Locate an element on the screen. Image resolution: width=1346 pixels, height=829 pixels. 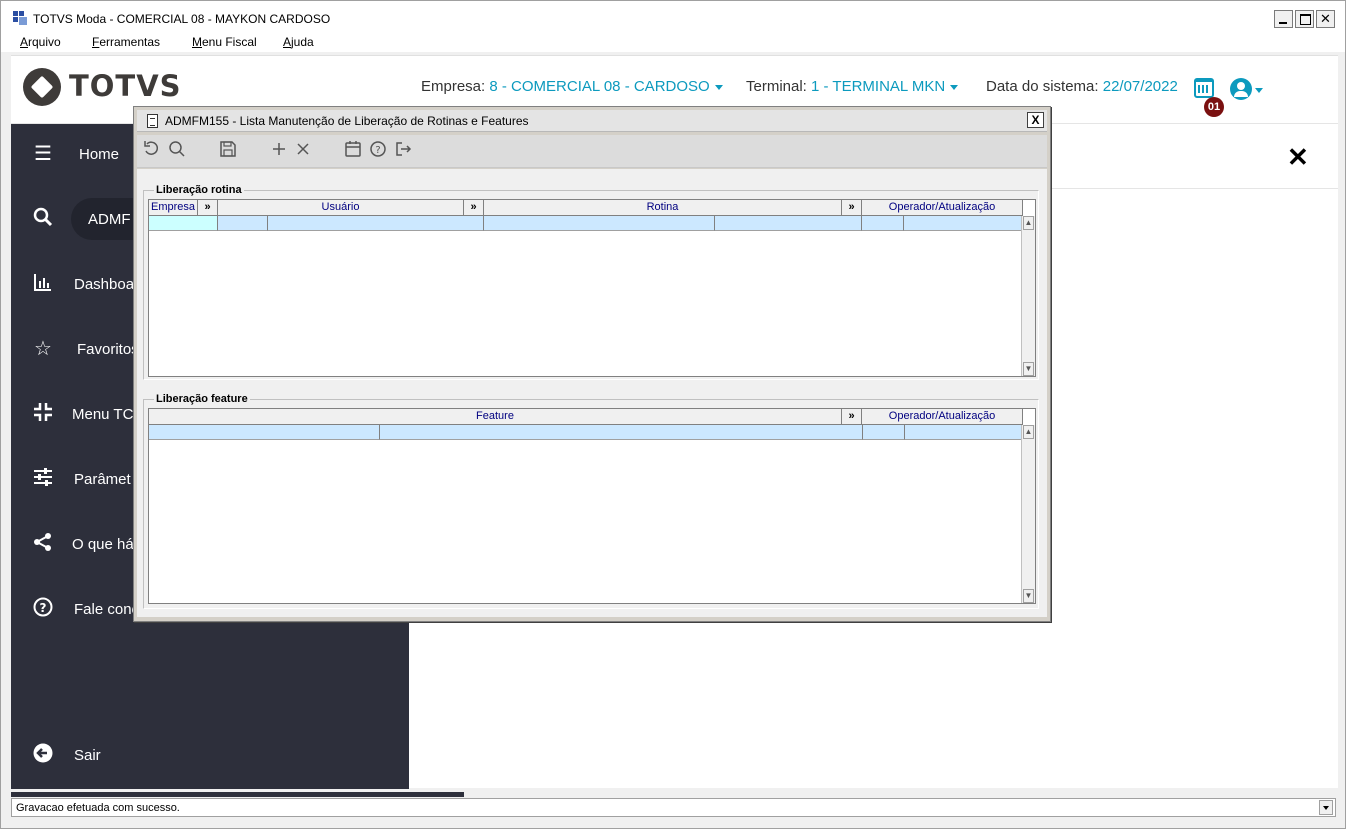
empresa-label: Empresa: is located at coordinates (453, 86).